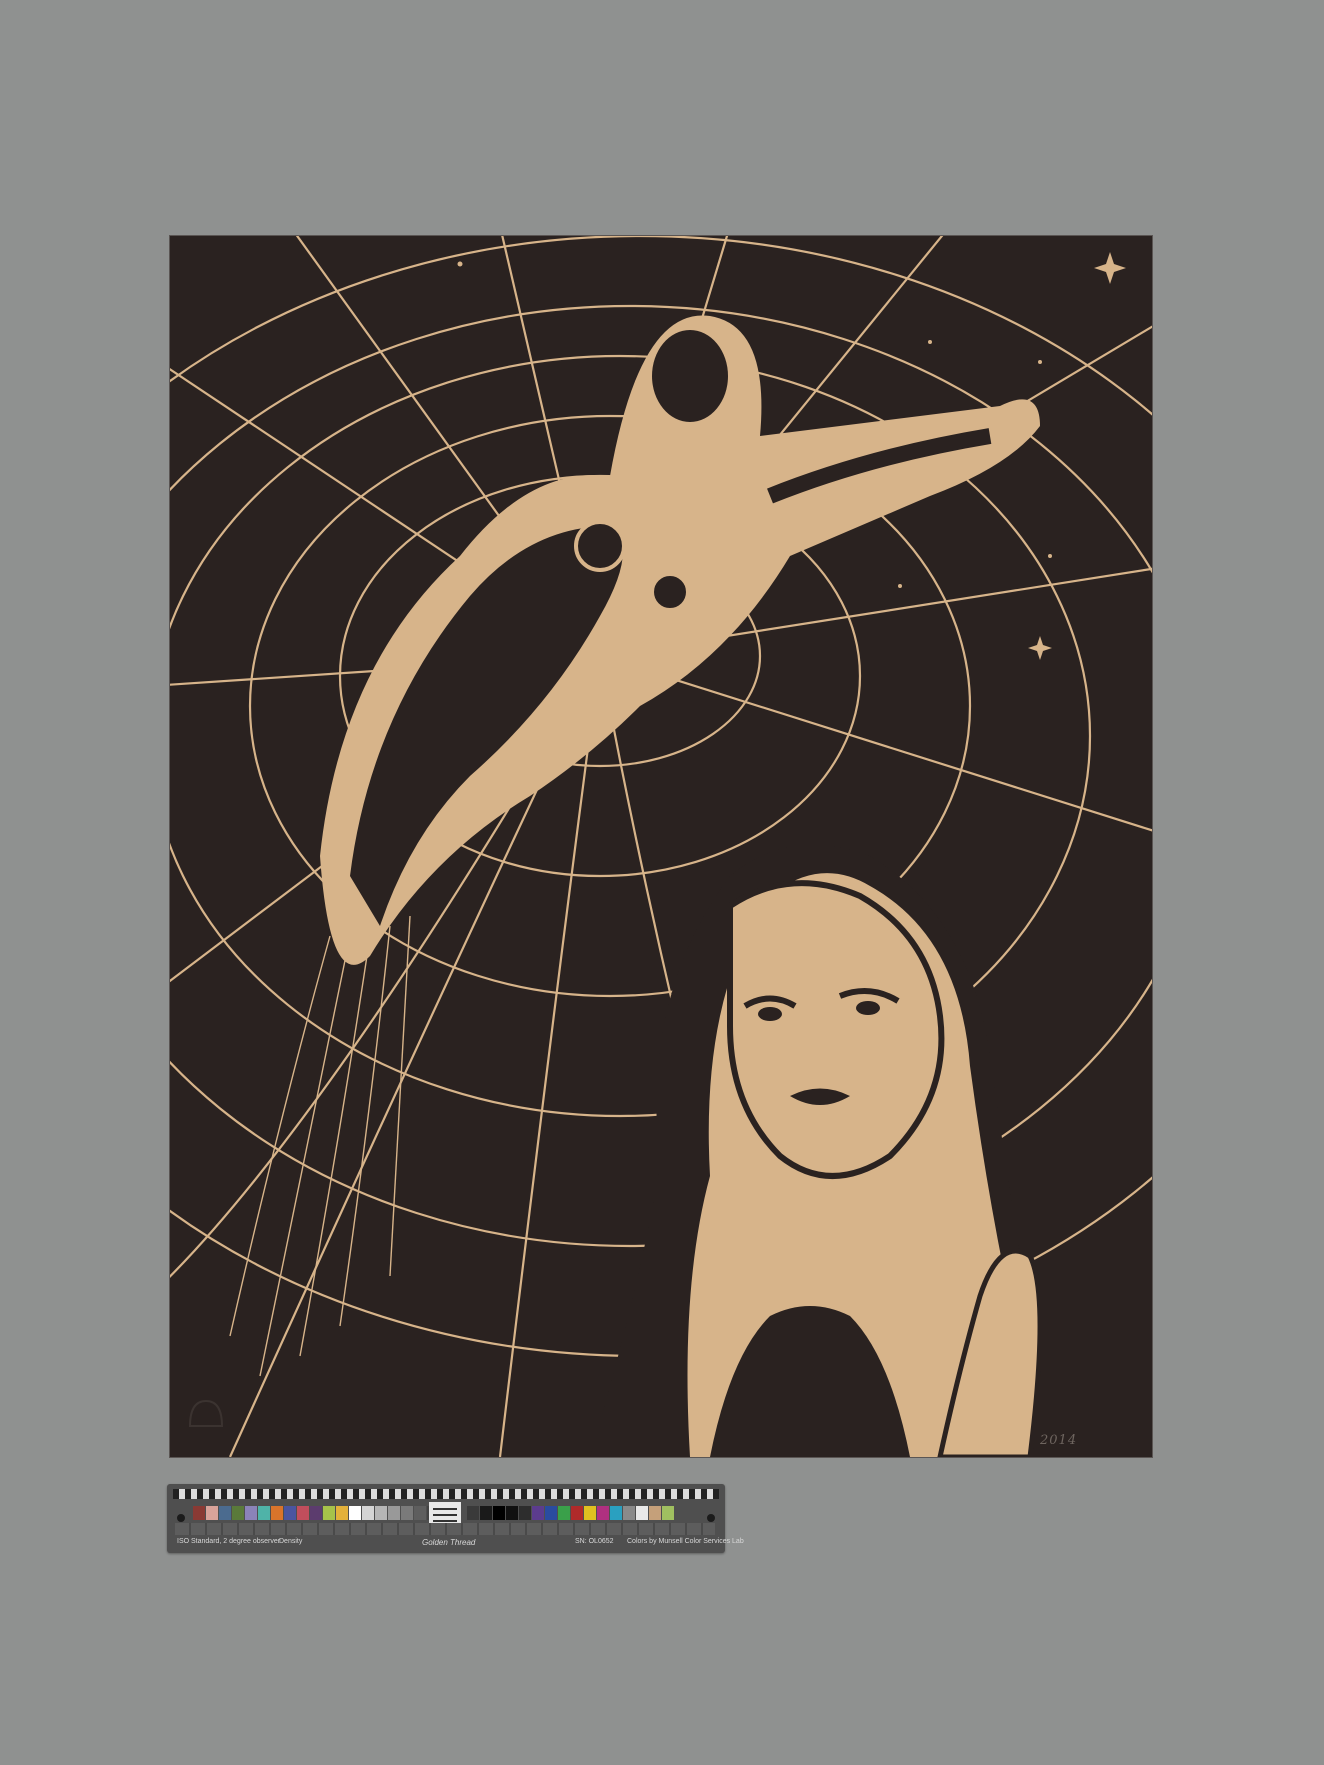  I want to click on target-right-caption: Colors by Munsell Color Services Lab, so click(685, 1541).